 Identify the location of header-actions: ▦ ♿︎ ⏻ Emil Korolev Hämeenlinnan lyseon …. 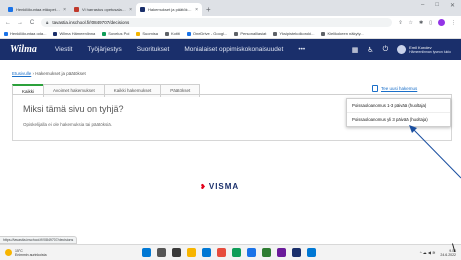
(401, 49).